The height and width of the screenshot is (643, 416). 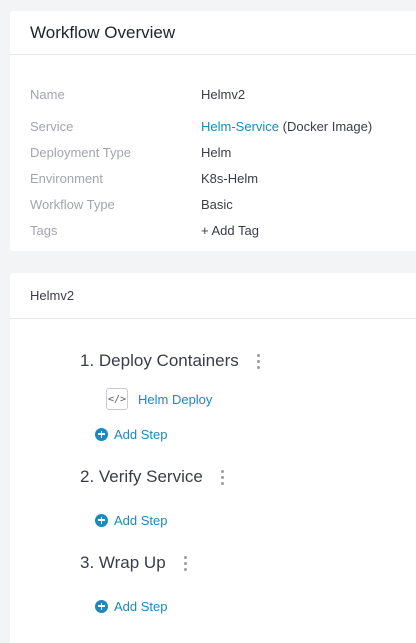 What do you see at coordinates (80, 152) in the screenshot?
I see `deployment-type-label: Deployment Type` at bounding box center [80, 152].